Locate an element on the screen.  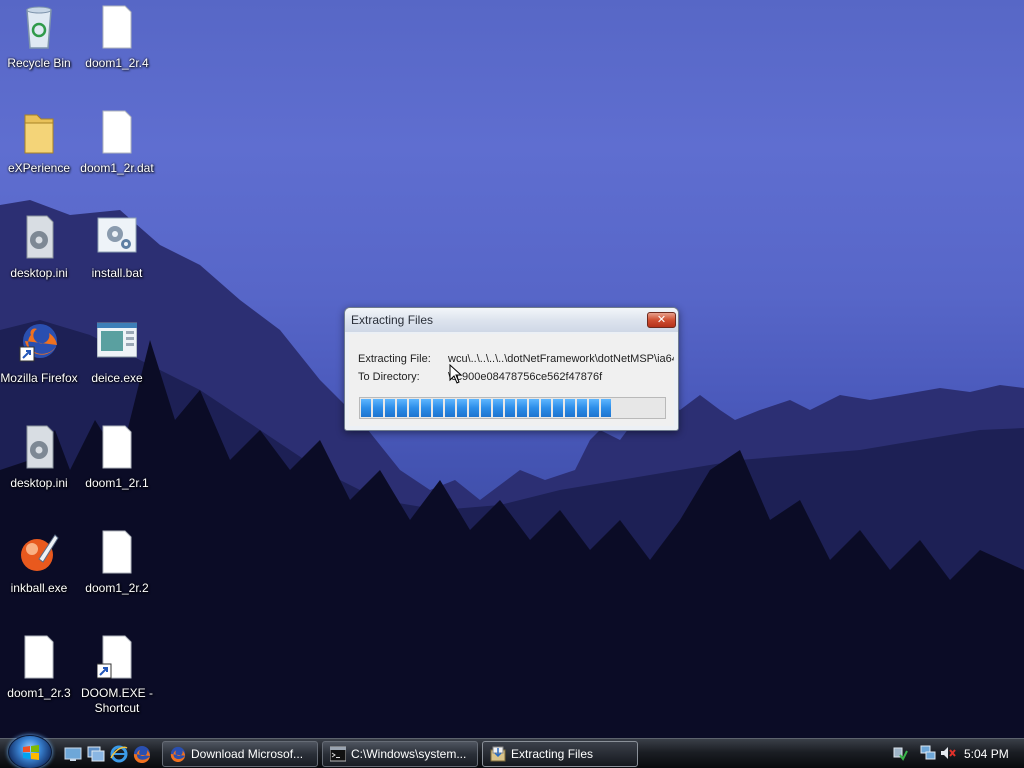
progress-fill is located at coordinates (486, 408).